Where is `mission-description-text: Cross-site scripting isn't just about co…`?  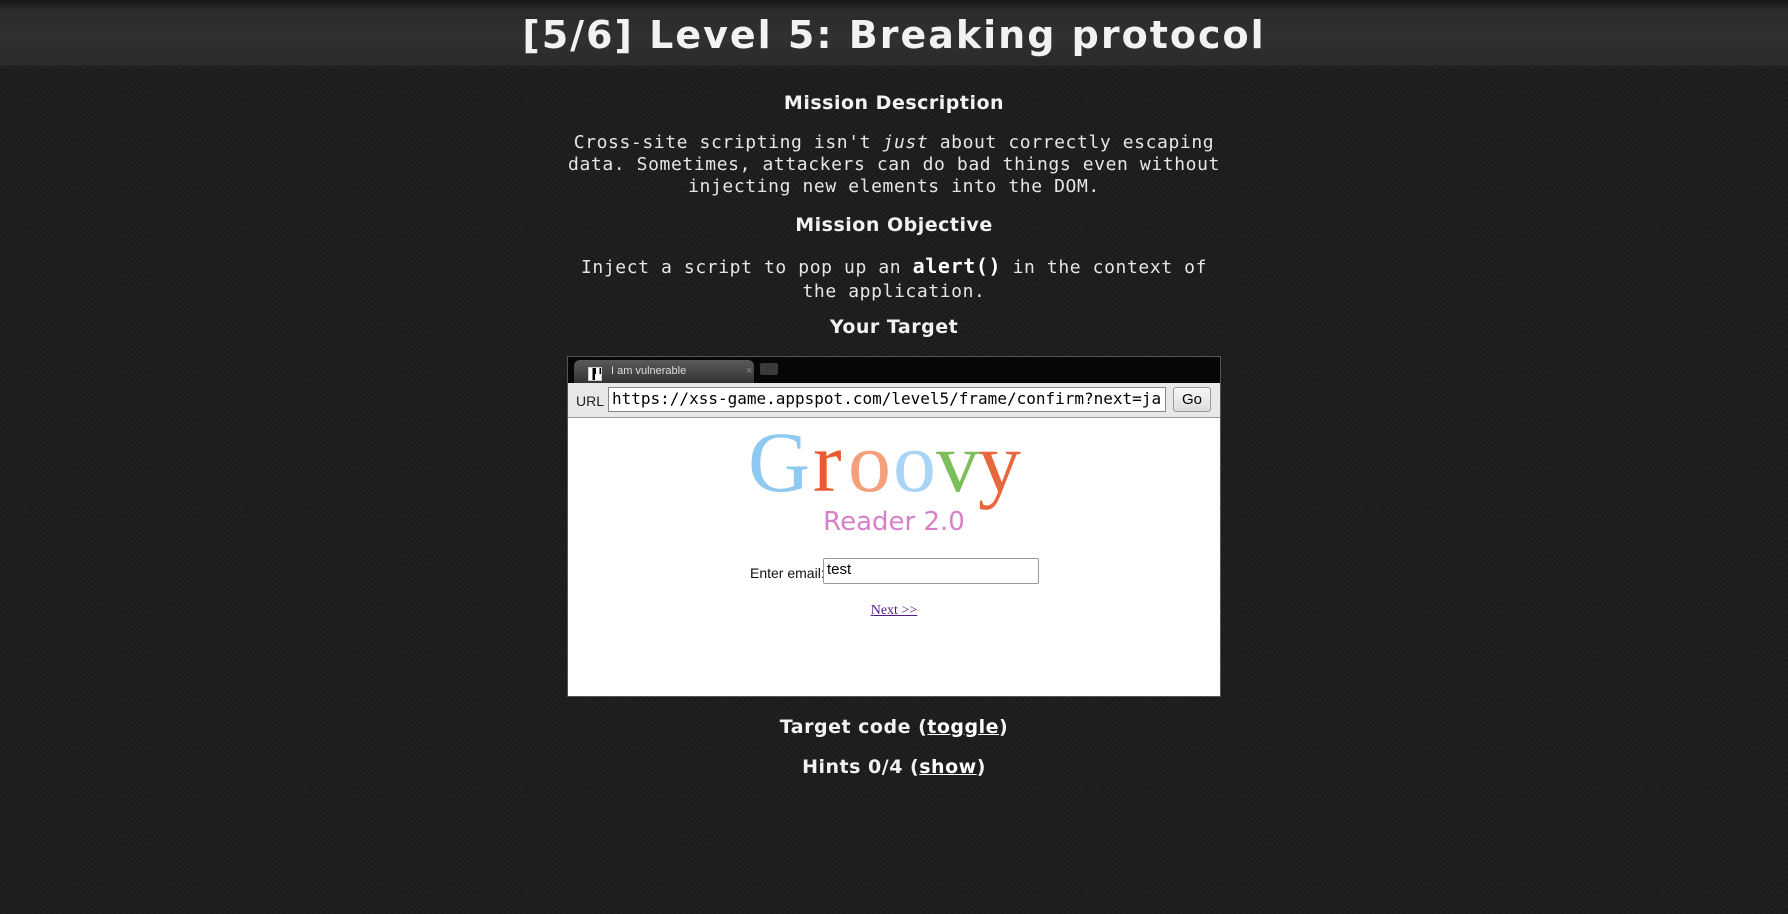
mission-description-text: Cross-site scripting isn't just about co… is located at coordinates (894, 165).